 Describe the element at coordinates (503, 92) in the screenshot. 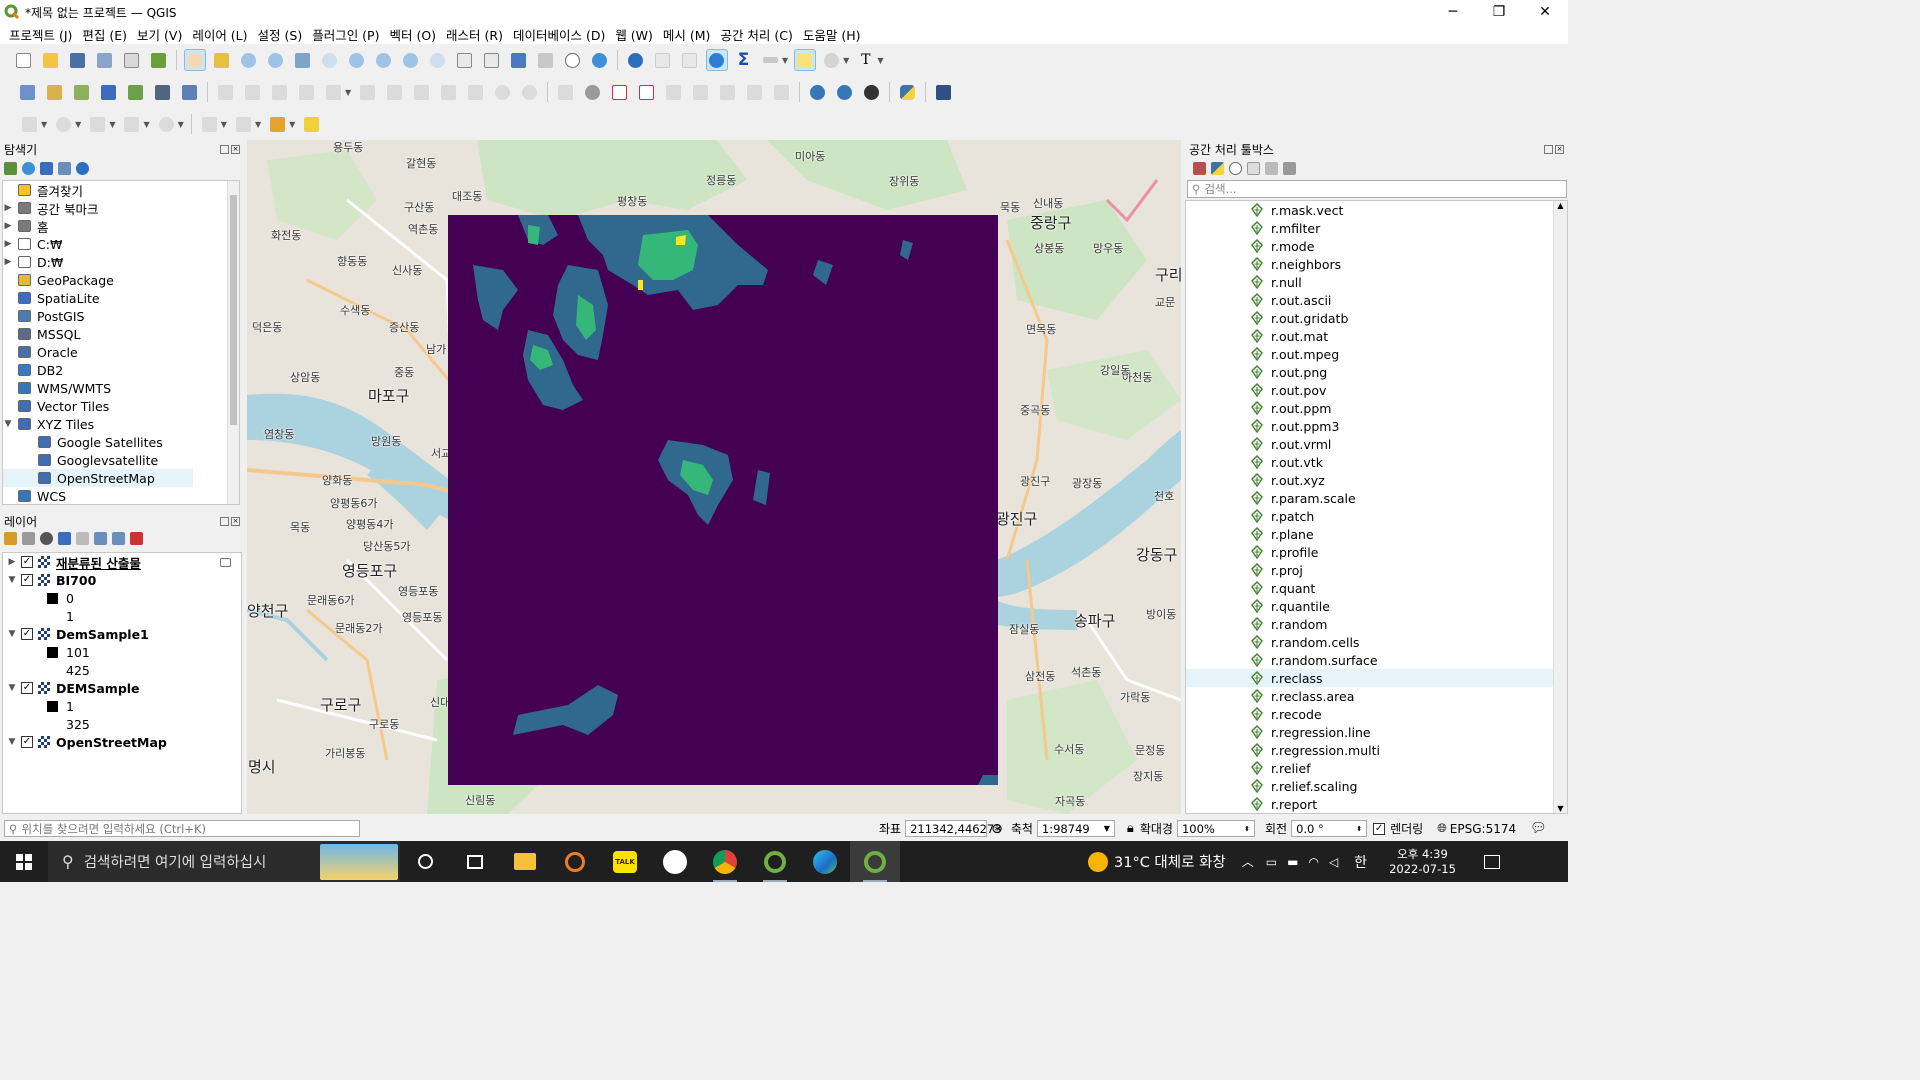

I see `undo-button` at that location.